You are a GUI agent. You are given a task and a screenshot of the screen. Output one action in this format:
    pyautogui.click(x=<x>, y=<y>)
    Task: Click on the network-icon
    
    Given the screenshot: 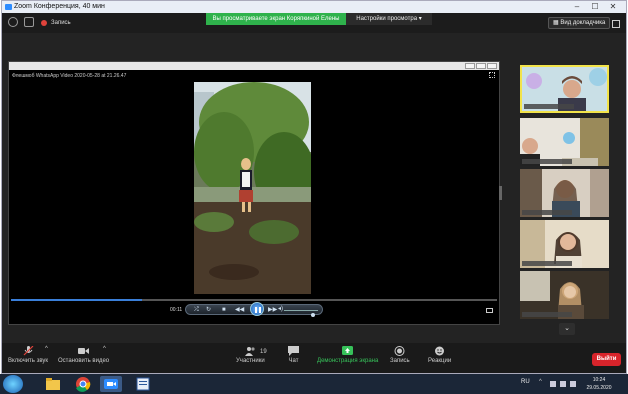 What is the action you would take?
    pyautogui.click(x=563, y=384)
    